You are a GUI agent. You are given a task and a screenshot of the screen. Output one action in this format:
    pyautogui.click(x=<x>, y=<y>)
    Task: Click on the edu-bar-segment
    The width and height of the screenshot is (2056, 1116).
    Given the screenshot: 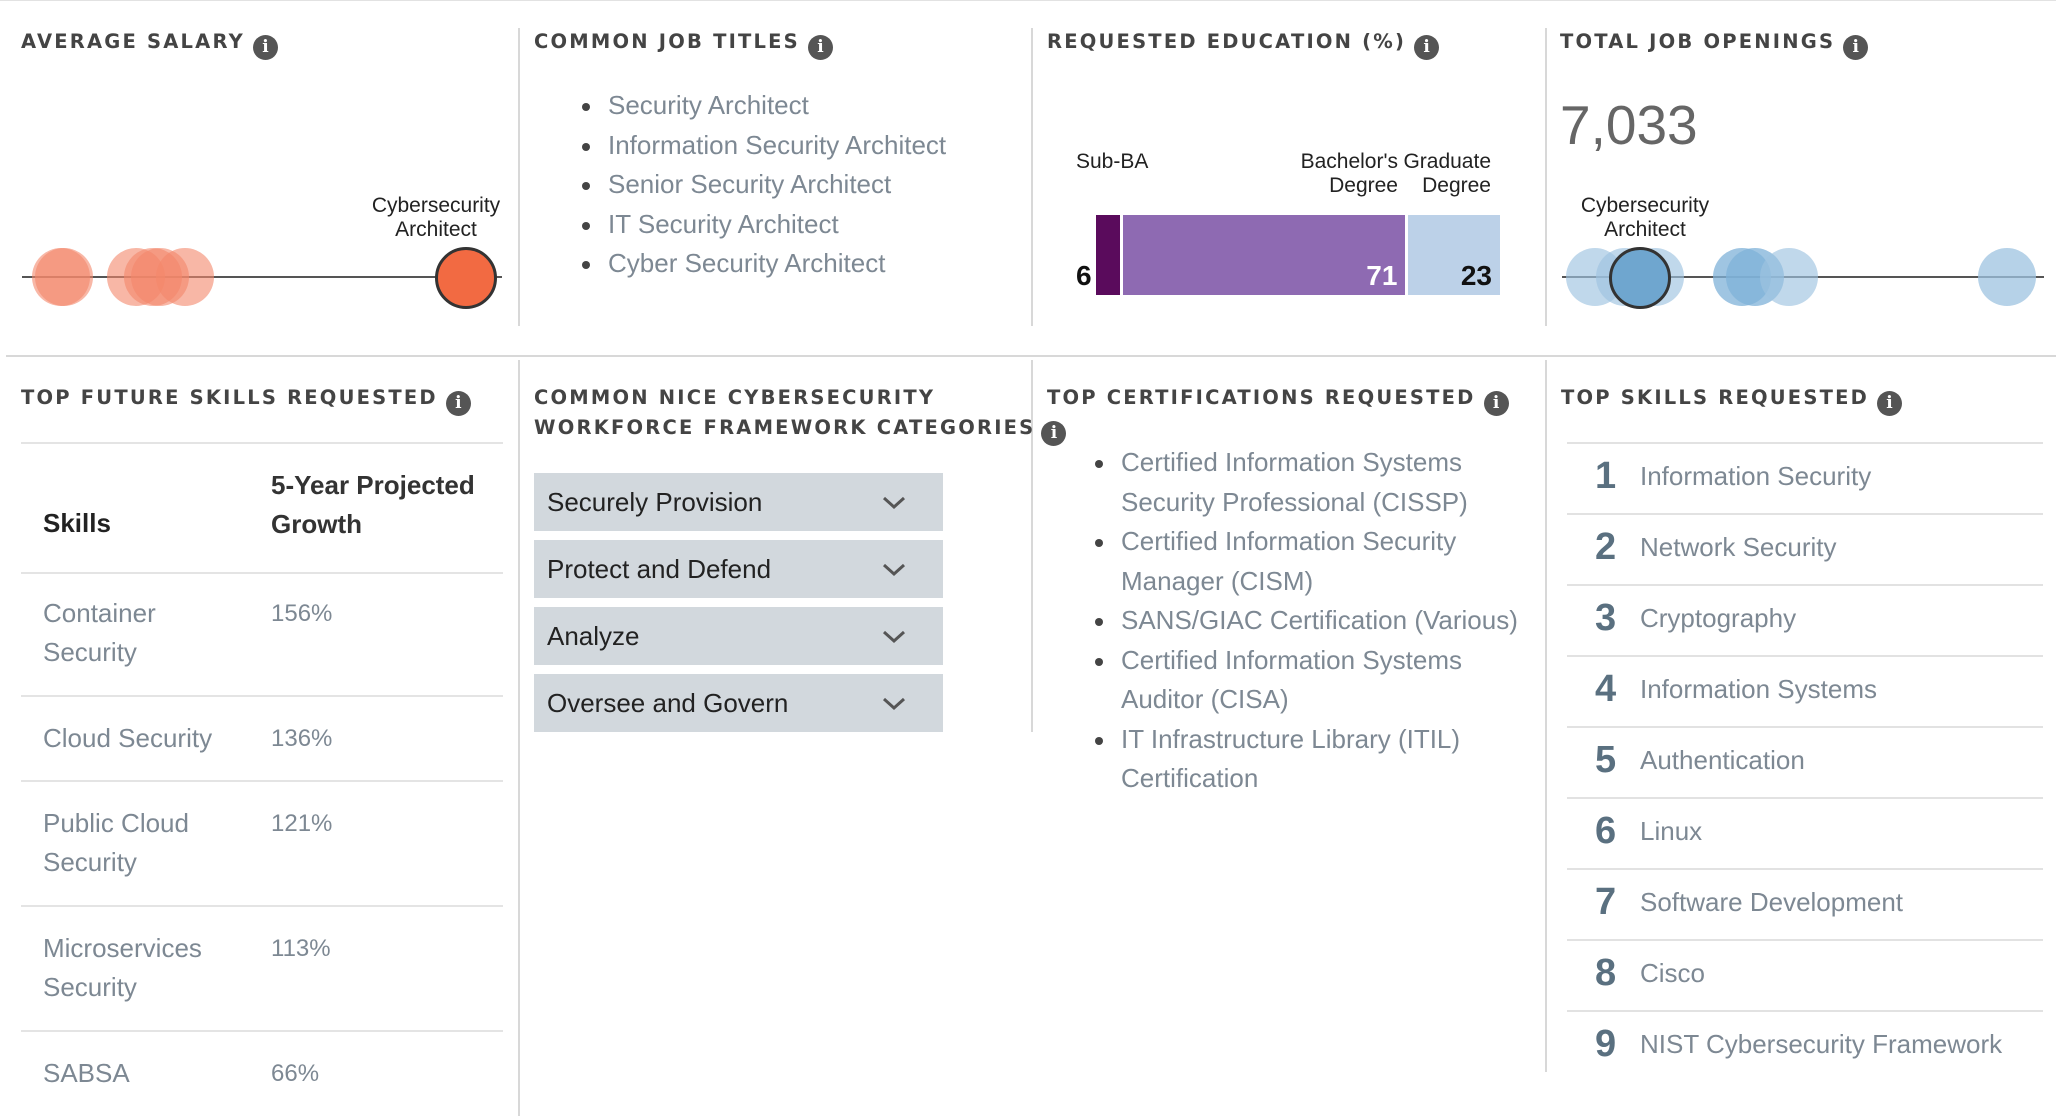 What is the action you would take?
    pyautogui.click(x=1108, y=255)
    